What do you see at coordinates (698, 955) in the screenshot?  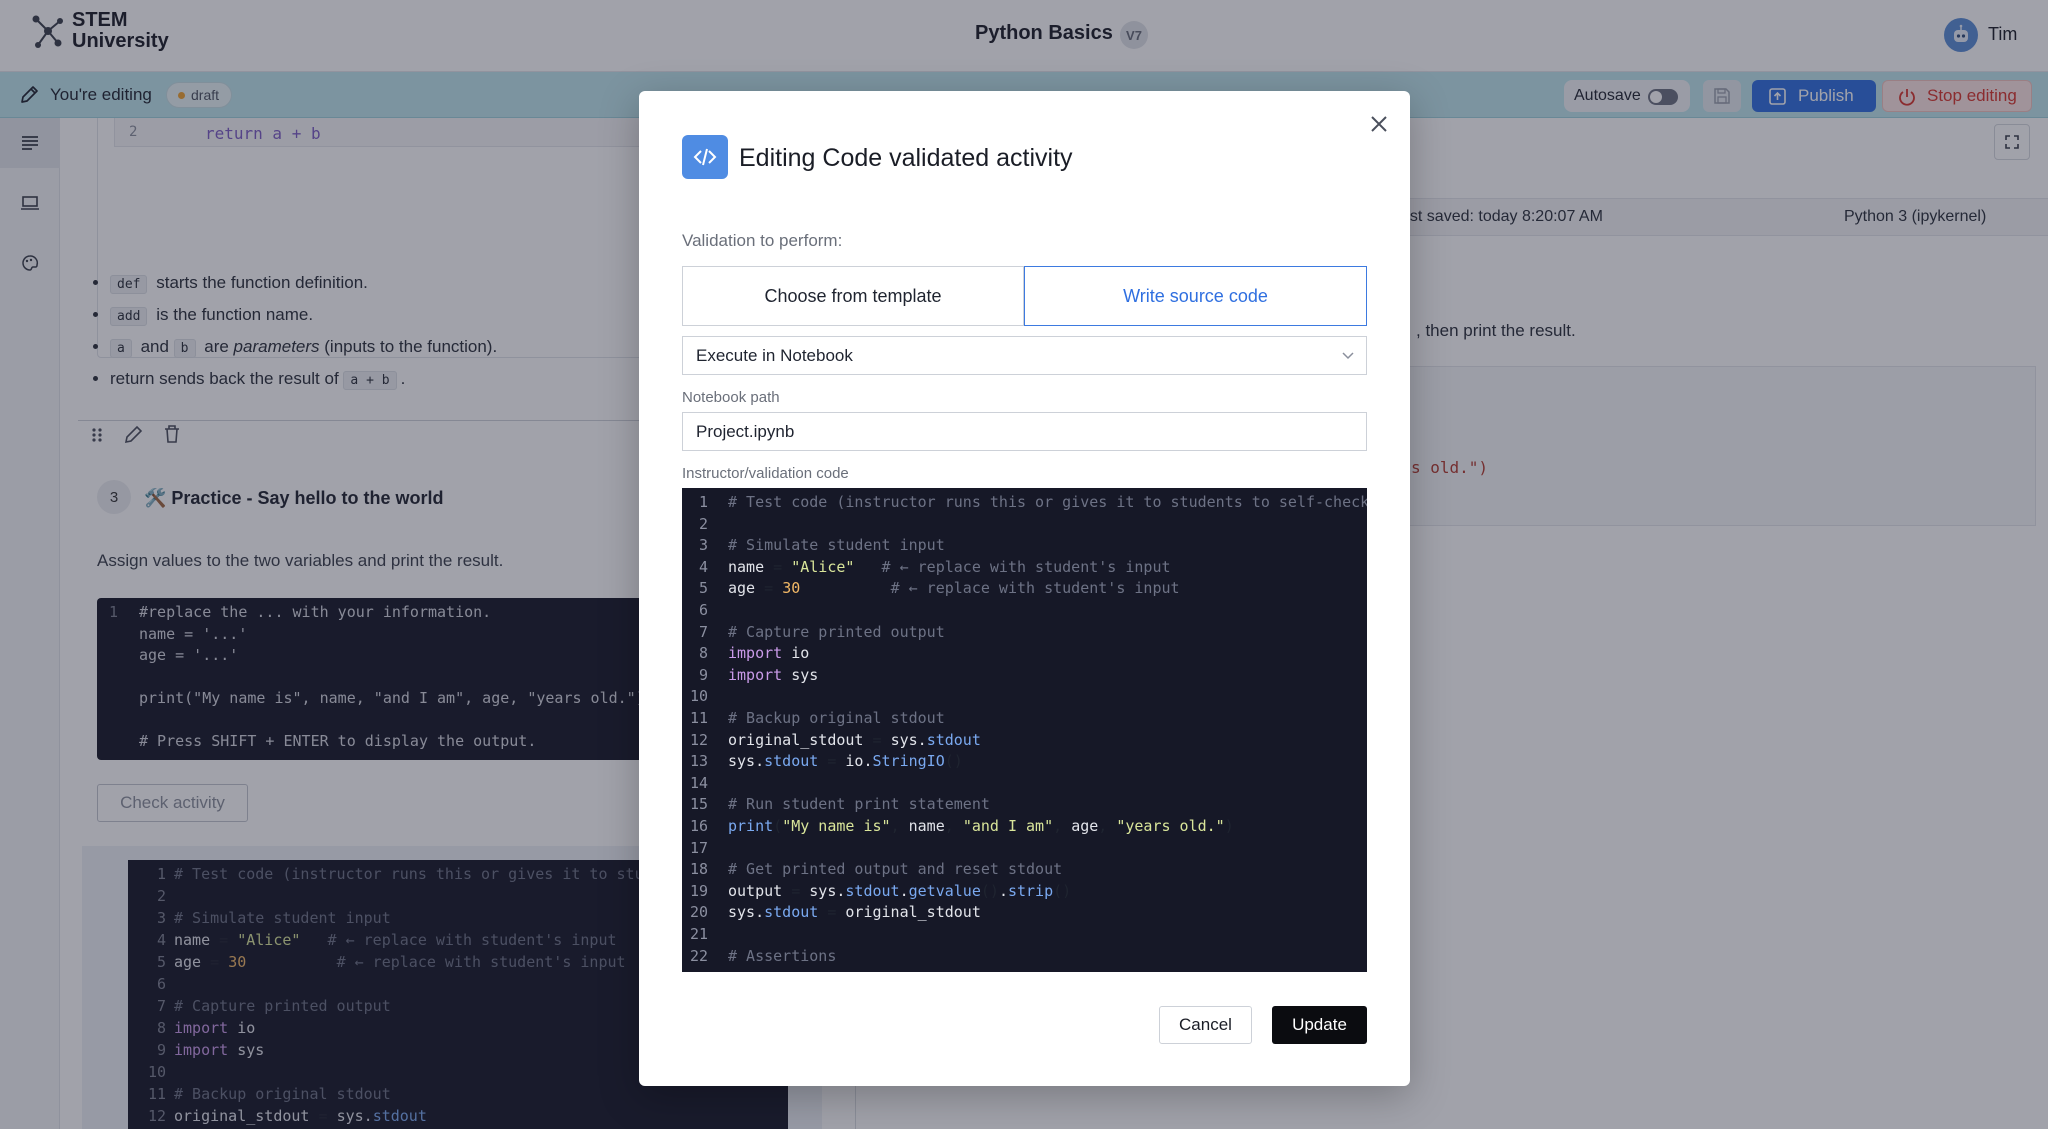 I see `line-number: 22` at bounding box center [698, 955].